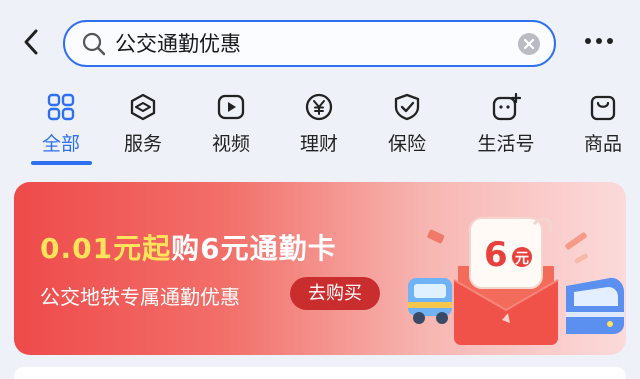  I want to click on search-icon, so click(94, 44).